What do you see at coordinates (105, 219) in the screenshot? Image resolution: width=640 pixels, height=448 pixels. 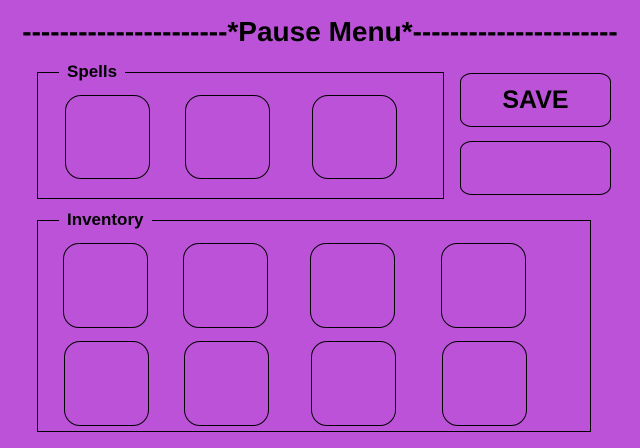 I see `inventory-label: Inventory` at bounding box center [105, 219].